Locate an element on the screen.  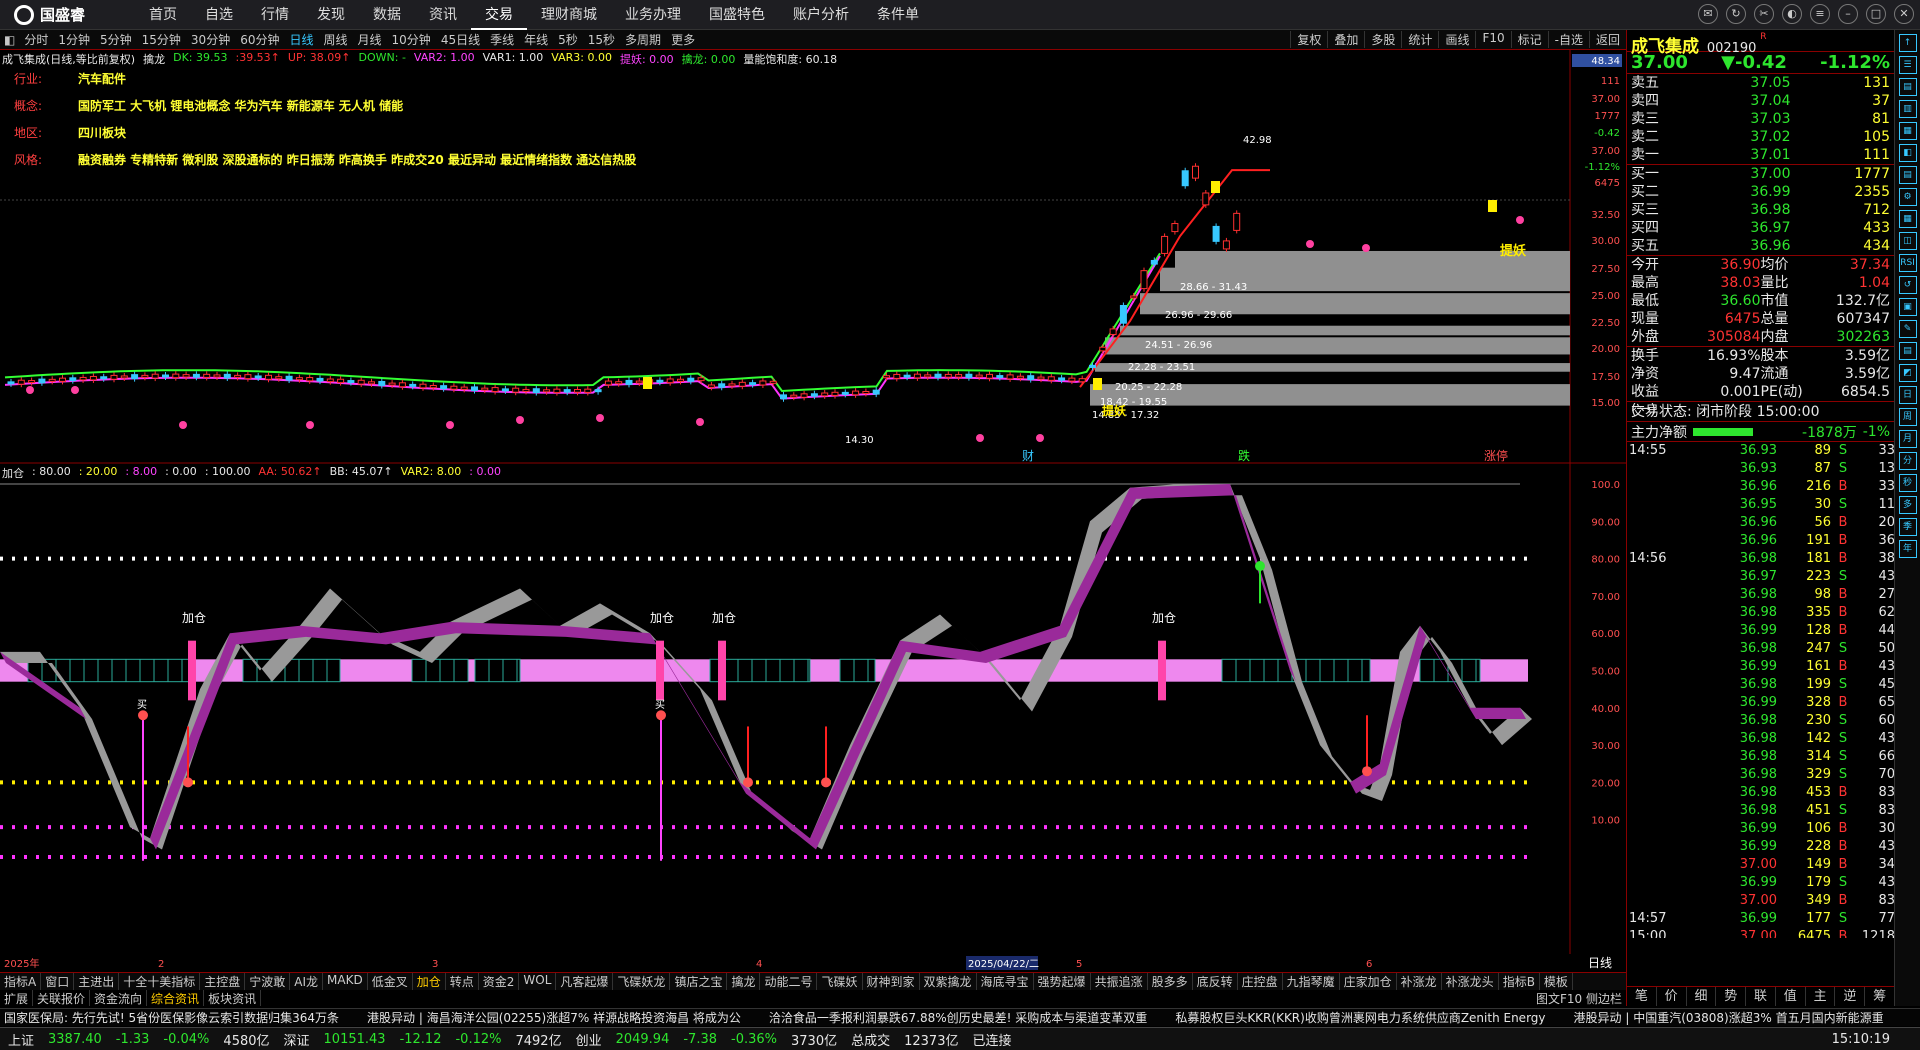
tool-3: 统计 is located at coordinates (1419, 39).